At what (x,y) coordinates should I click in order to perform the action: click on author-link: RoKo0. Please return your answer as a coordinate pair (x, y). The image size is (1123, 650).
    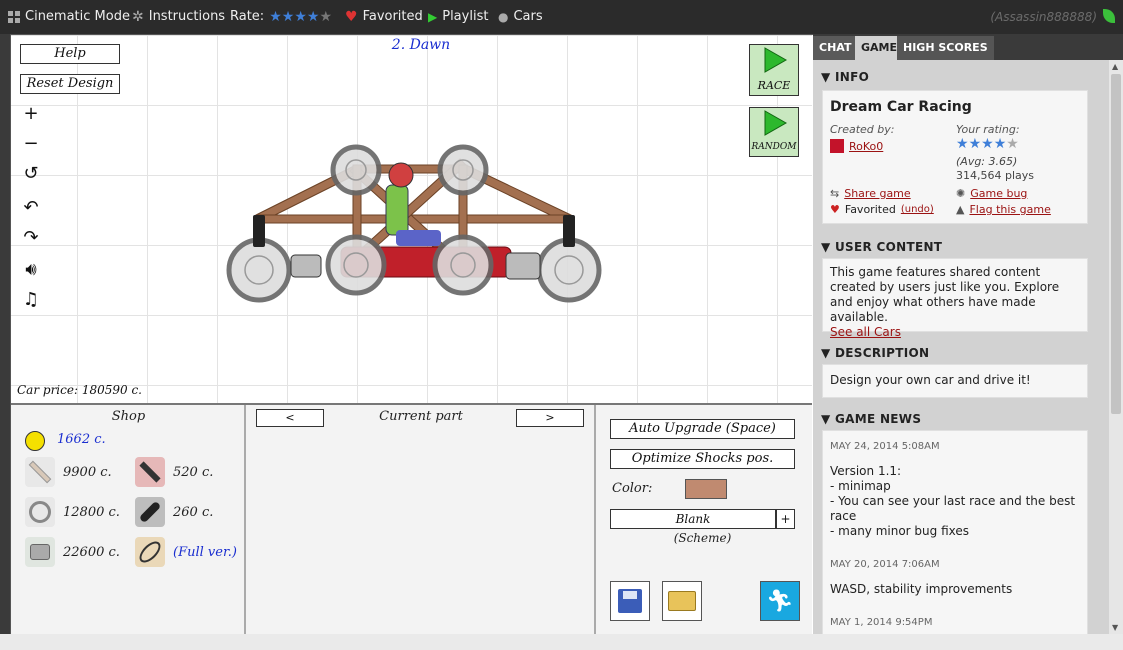
    Looking at the image, I should click on (866, 146).